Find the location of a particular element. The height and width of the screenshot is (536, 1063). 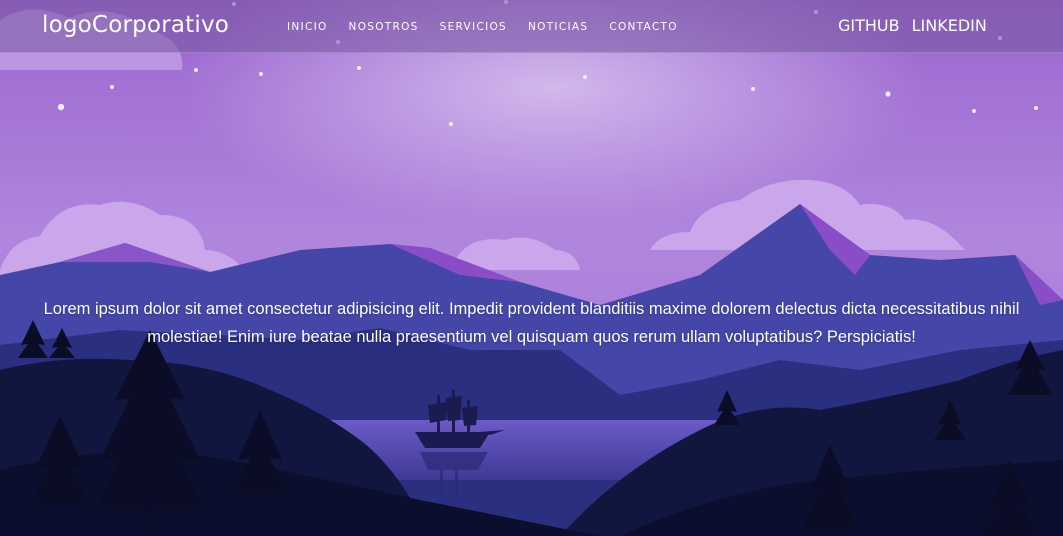

logo: logoCorporativo is located at coordinates (135, 25).